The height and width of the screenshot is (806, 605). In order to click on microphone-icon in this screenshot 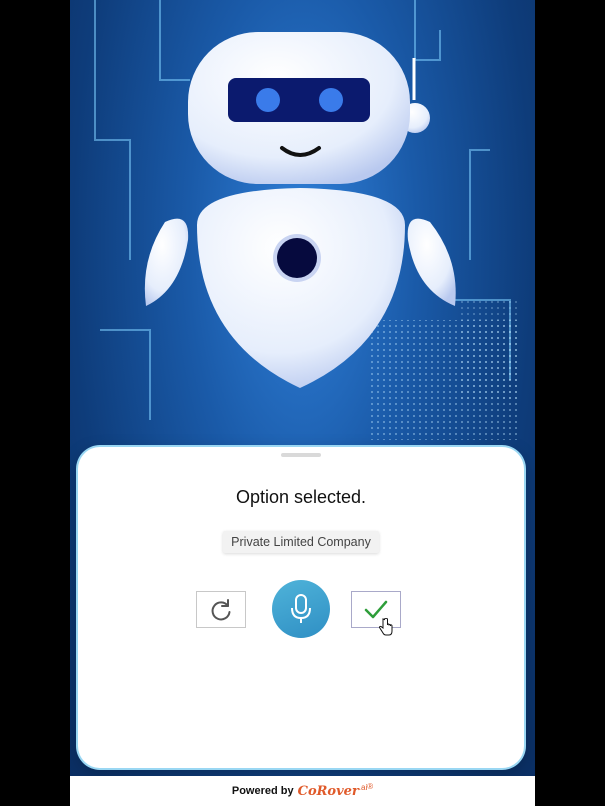, I will do `click(301, 608)`.